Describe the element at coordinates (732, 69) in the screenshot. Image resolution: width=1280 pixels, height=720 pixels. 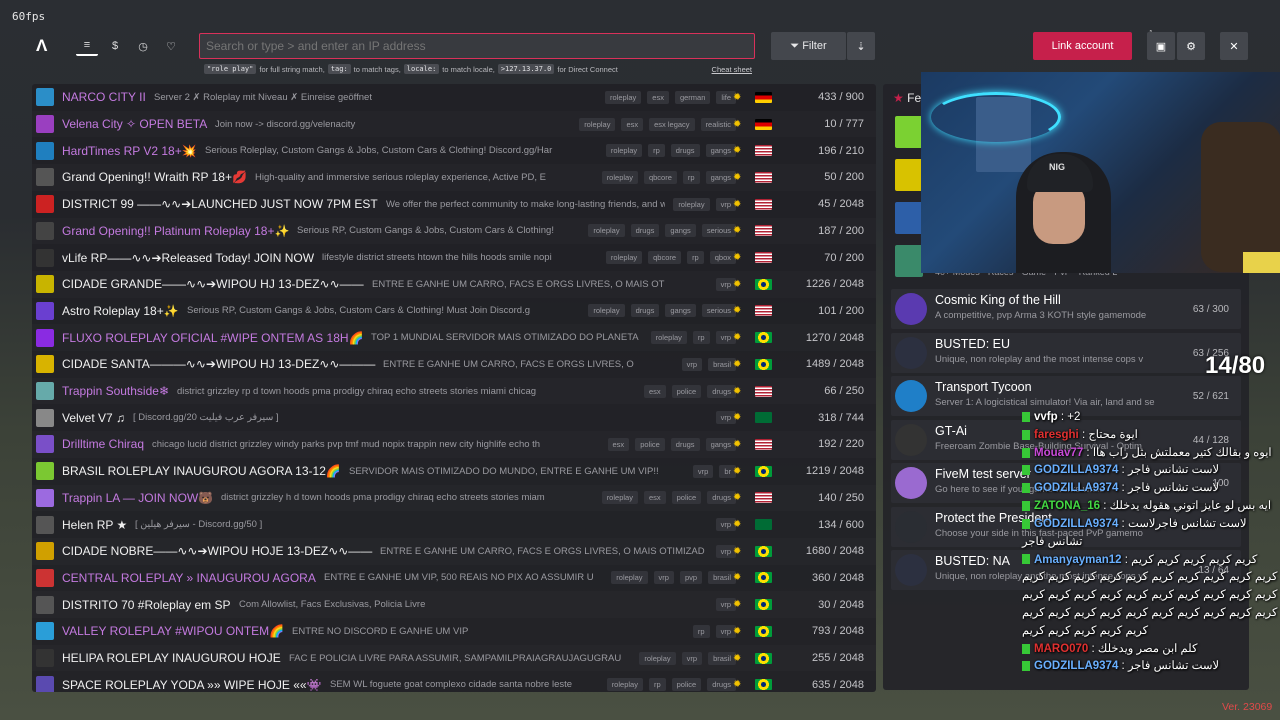
I see `cheat-sheet-link: Cheat sheet` at that location.